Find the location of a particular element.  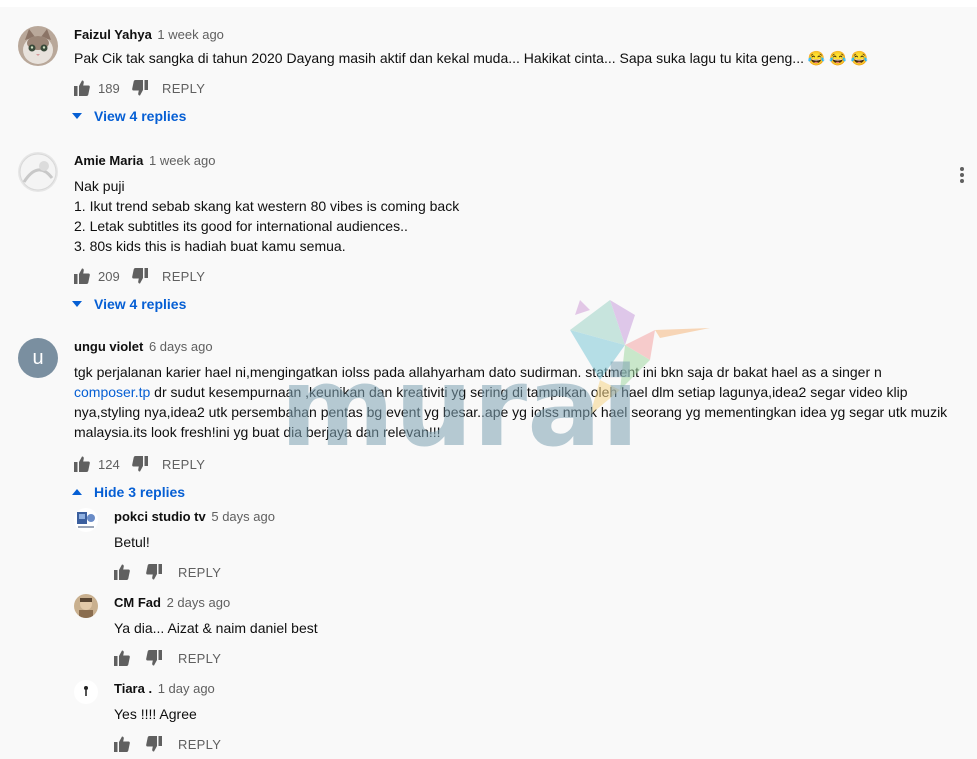

hide-replies-button: Hide 3 replies is located at coordinates (520, 492).